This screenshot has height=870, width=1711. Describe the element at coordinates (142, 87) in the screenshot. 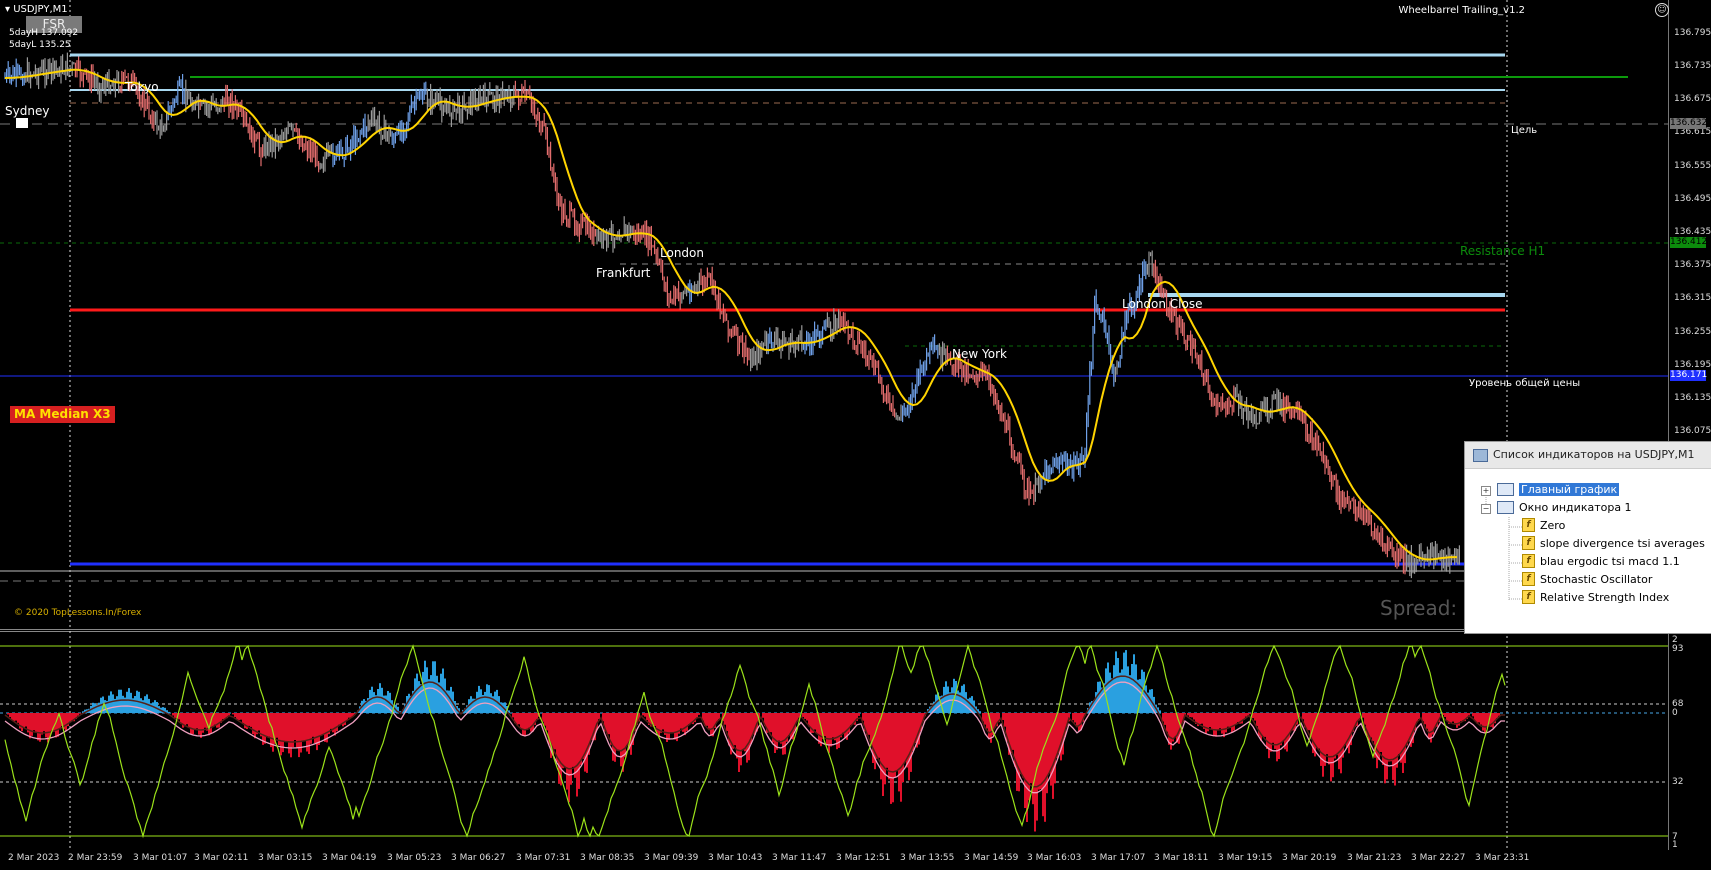

I see `session-tokyo: Tokyo` at that location.